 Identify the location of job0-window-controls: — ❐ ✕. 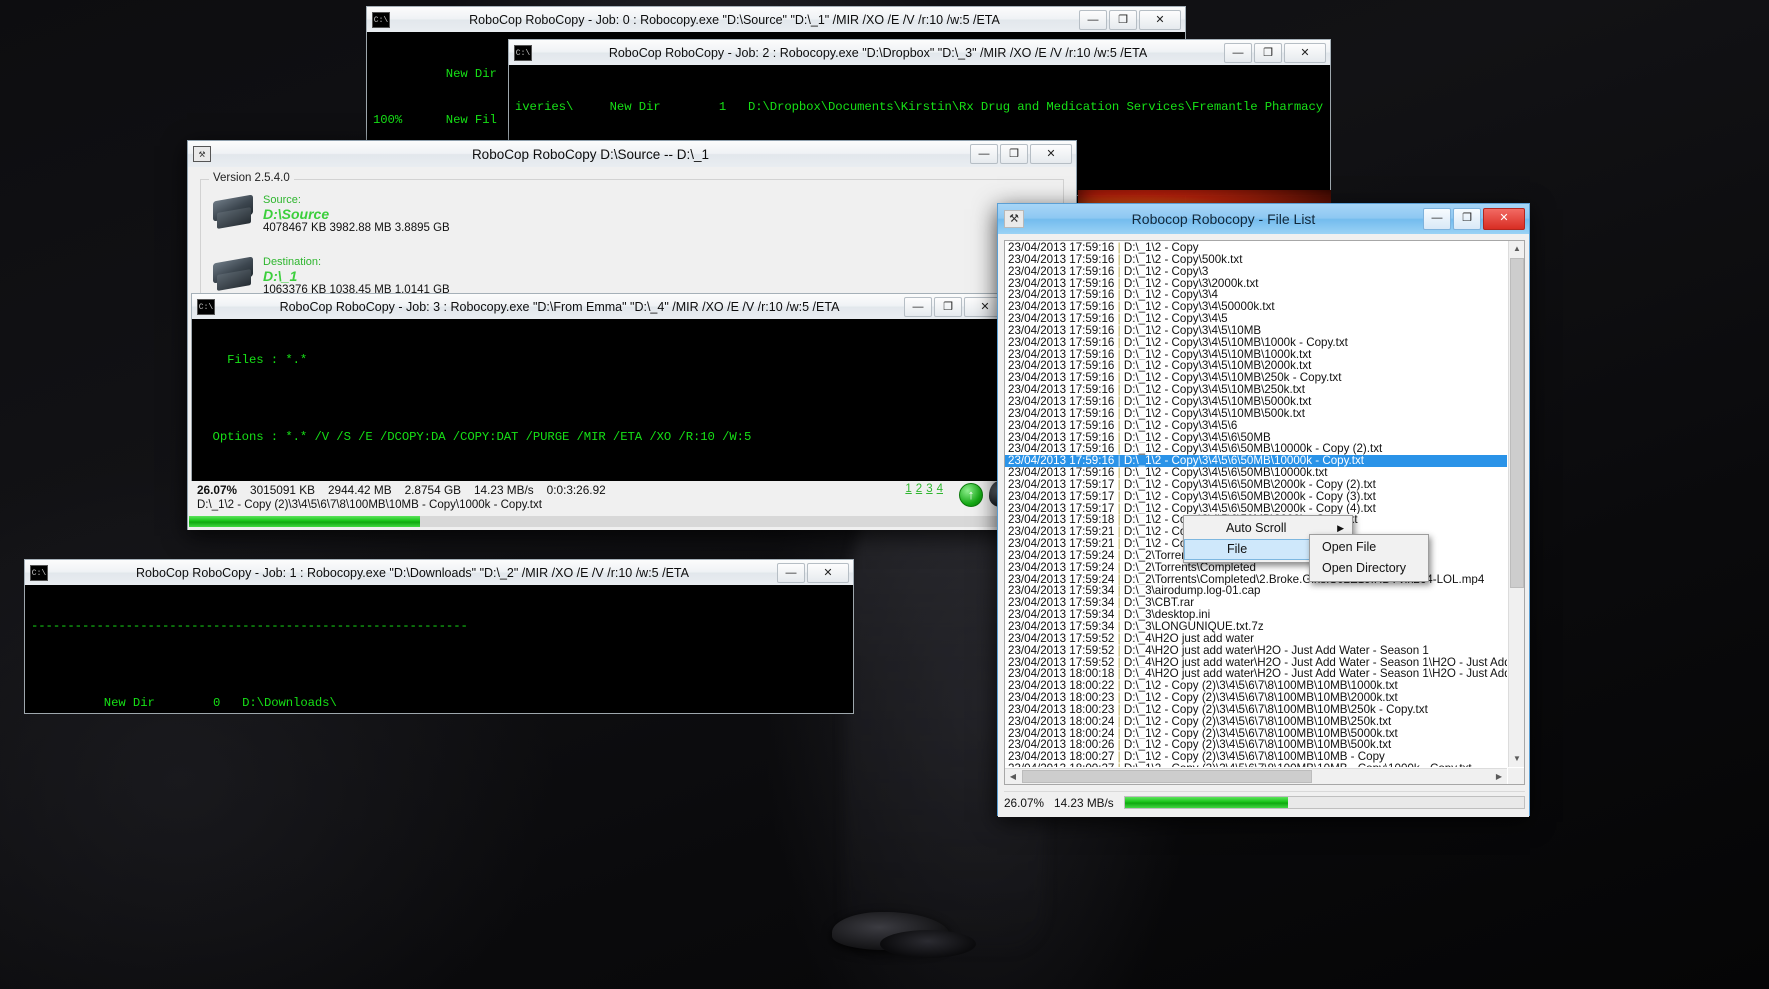
(1130, 19).